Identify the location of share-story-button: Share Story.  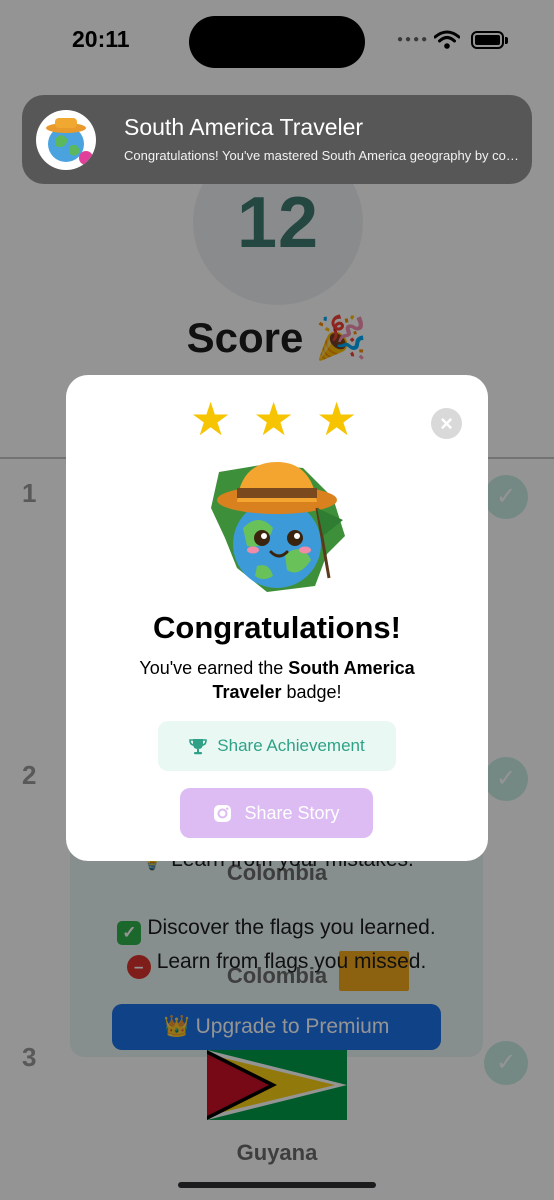
(276, 813).